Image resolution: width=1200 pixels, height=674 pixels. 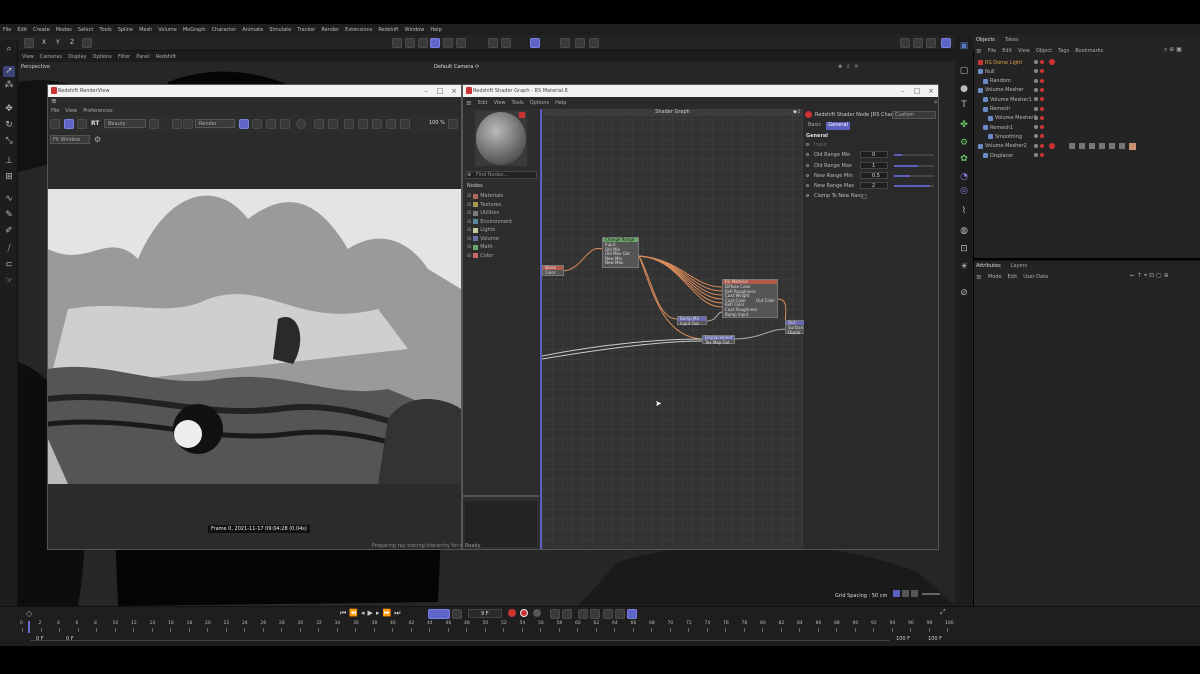 What do you see at coordinates (718, 340) in the screenshot?
I see `displacement-node: Displacement Tex Map Out` at bounding box center [718, 340].